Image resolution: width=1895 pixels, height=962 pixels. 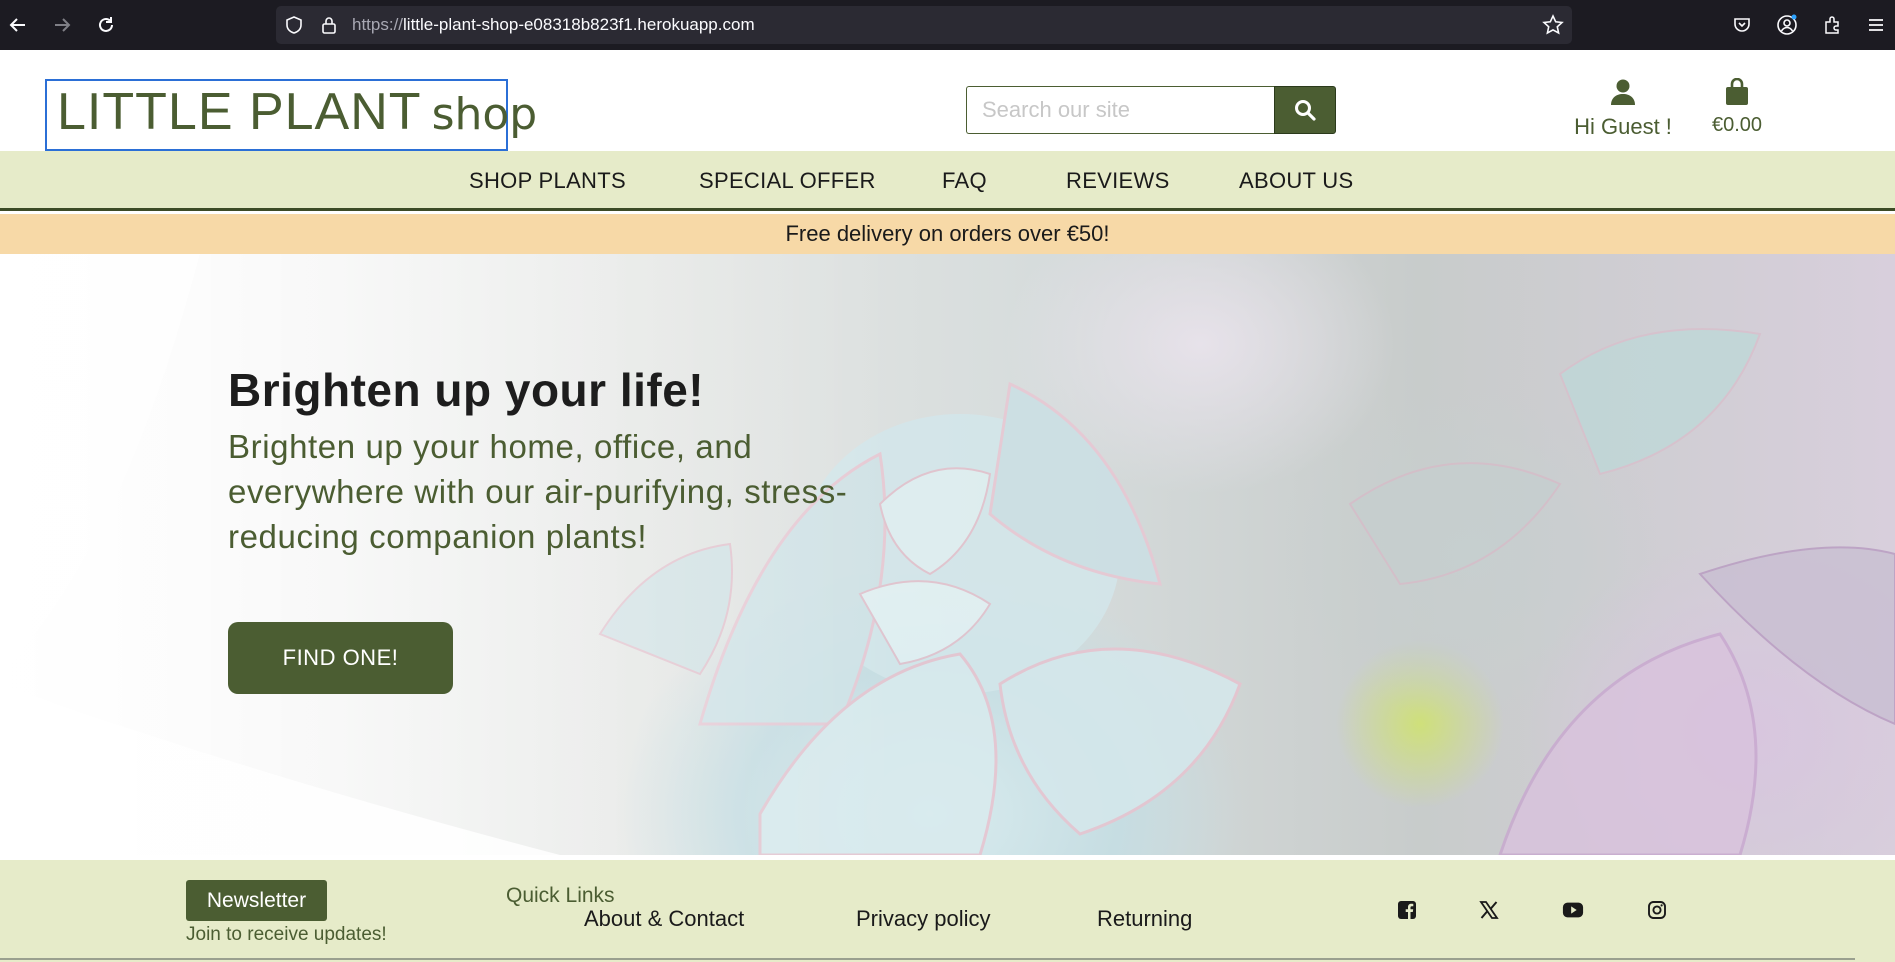 What do you see at coordinates (964, 181) in the screenshot?
I see `nav-faq: FAQ` at bounding box center [964, 181].